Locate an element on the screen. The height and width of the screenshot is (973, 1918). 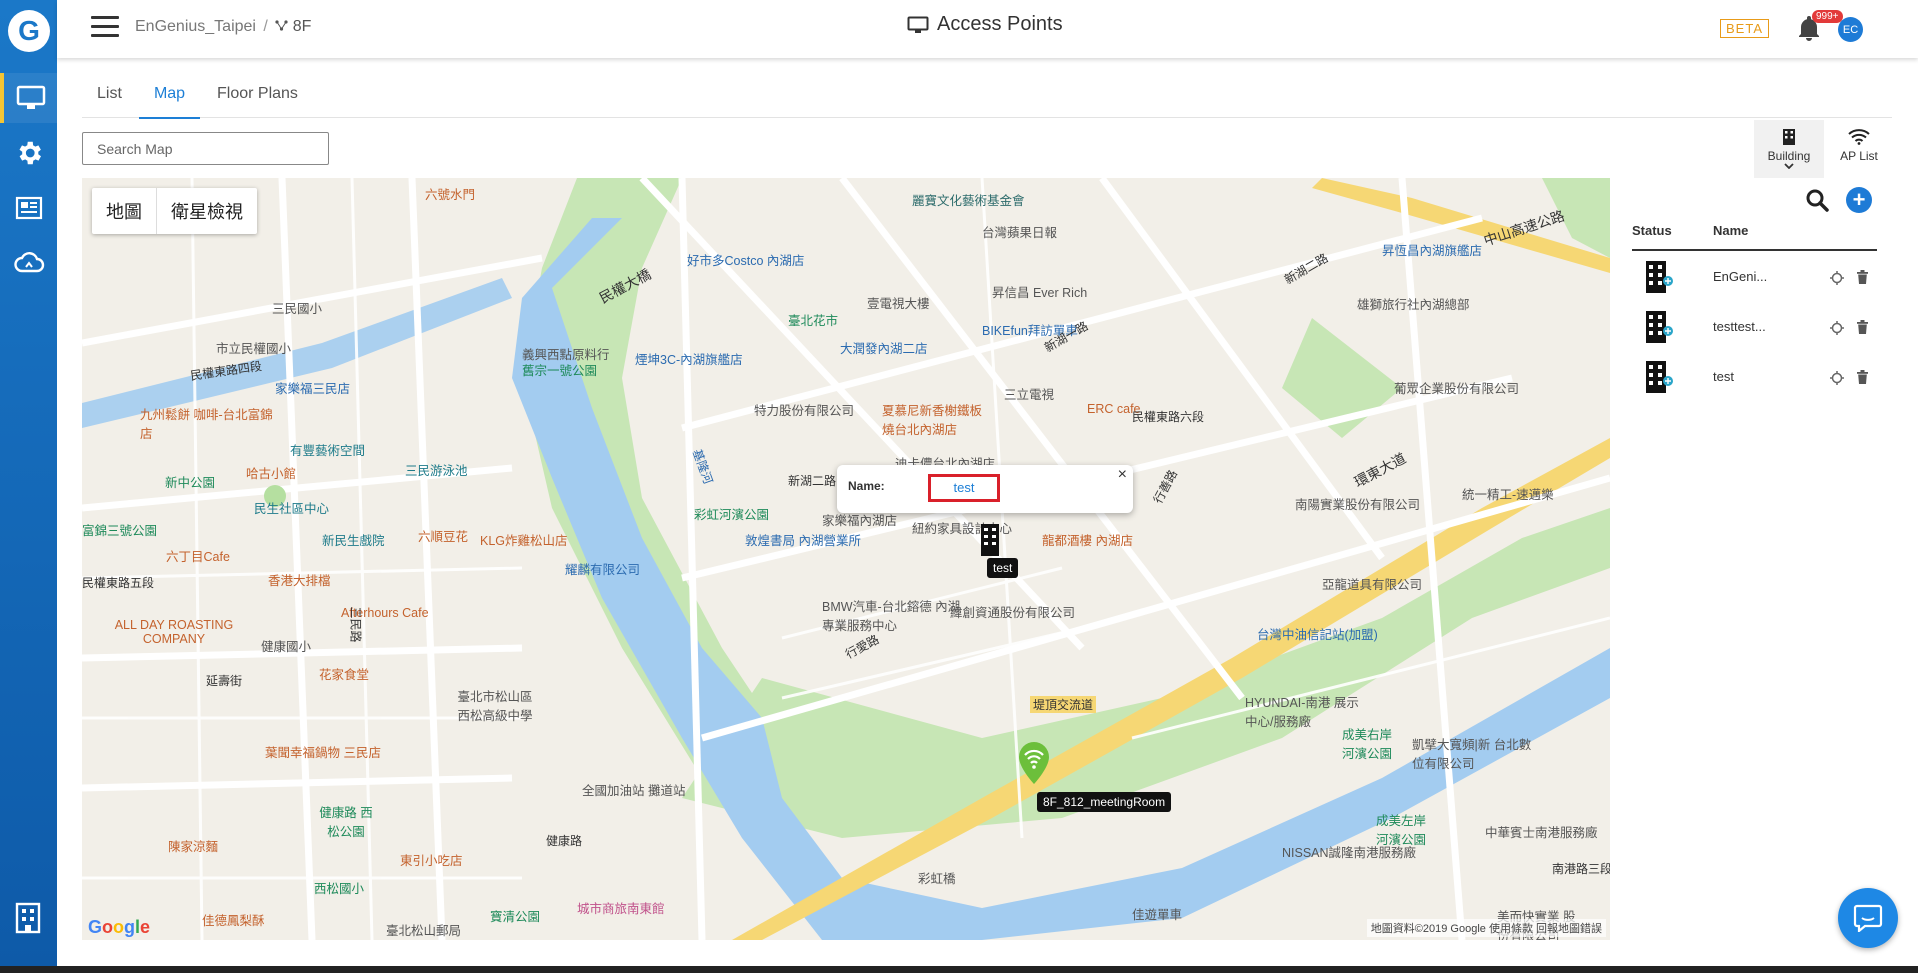
map-label: 家樂福三民店 is located at coordinates (313, 389).